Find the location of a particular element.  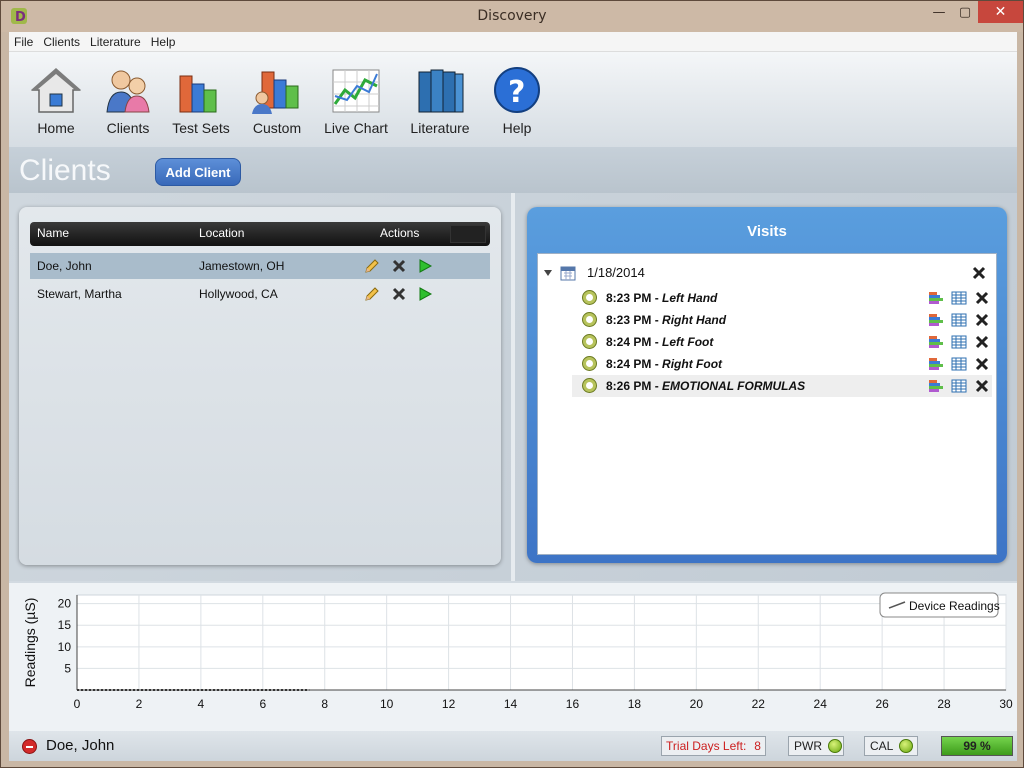

x-tick-label: 6 is located at coordinates (262, 704).